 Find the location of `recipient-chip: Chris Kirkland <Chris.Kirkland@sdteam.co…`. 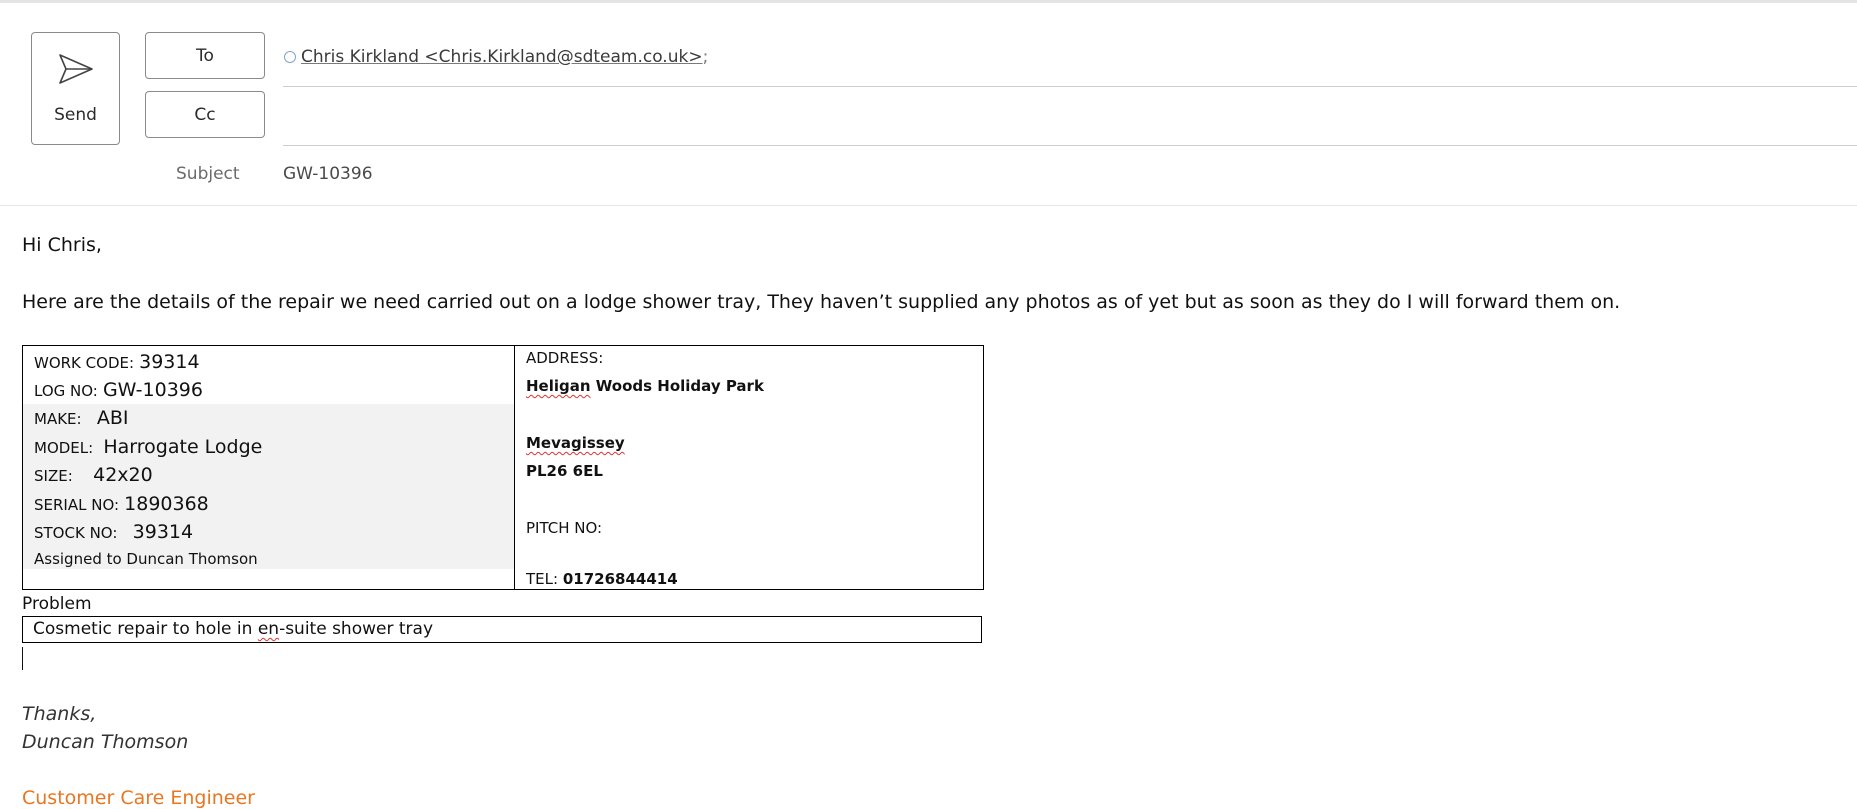

recipient-chip: Chris Kirkland <Chris.Kirkland@sdteam.co… is located at coordinates (502, 57).